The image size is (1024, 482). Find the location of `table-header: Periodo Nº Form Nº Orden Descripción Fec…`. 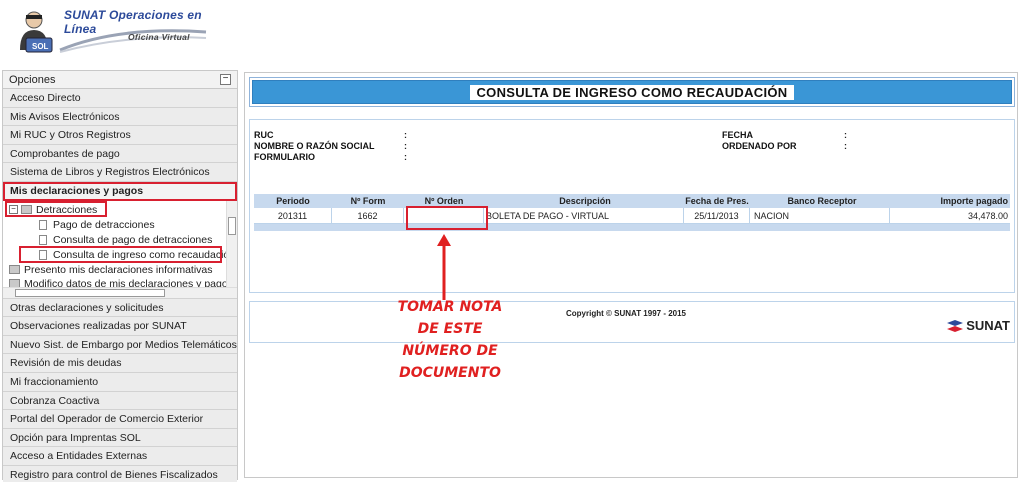

table-header: Periodo Nº Form Nº Orden Descripción Fec… is located at coordinates (632, 201).